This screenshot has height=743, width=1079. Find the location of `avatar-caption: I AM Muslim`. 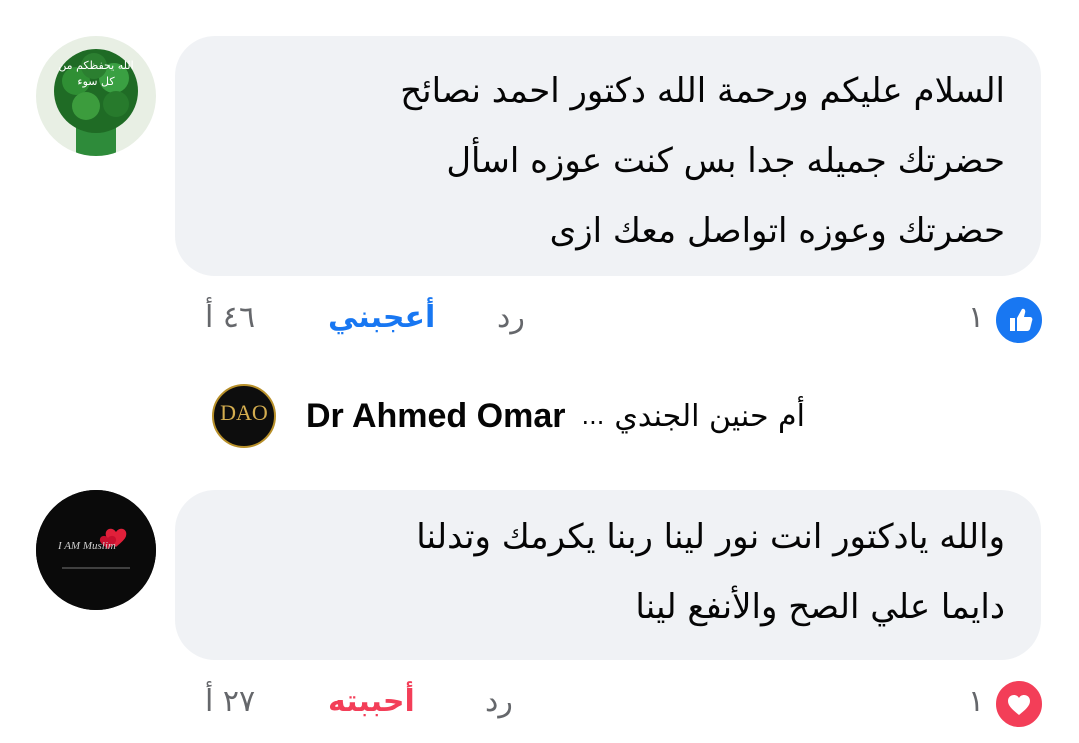

avatar-caption: I AM Muslim is located at coordinates (87, 546).